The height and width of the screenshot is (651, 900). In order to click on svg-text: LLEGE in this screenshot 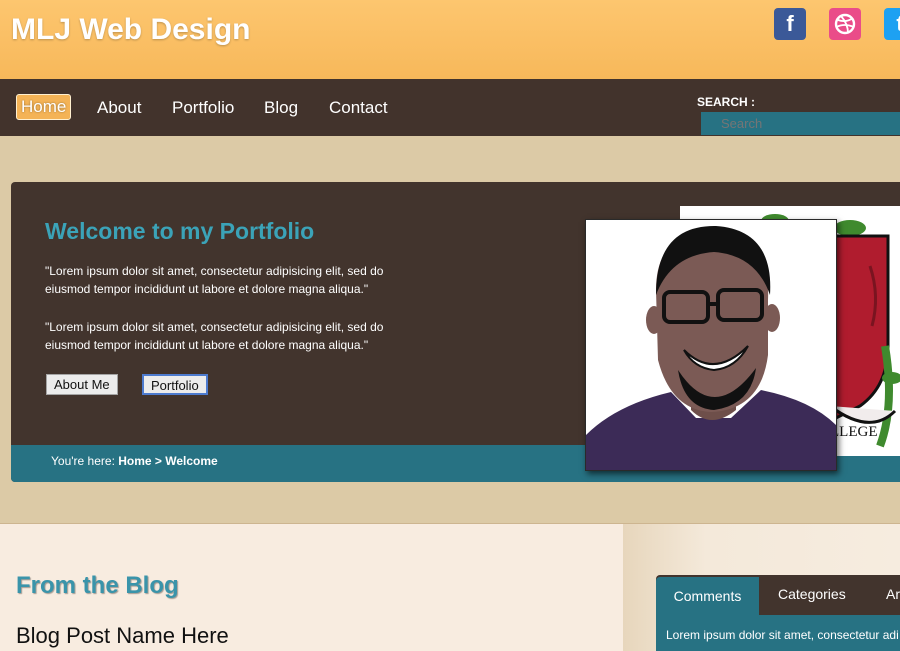, I will do `click(853, 432)`.